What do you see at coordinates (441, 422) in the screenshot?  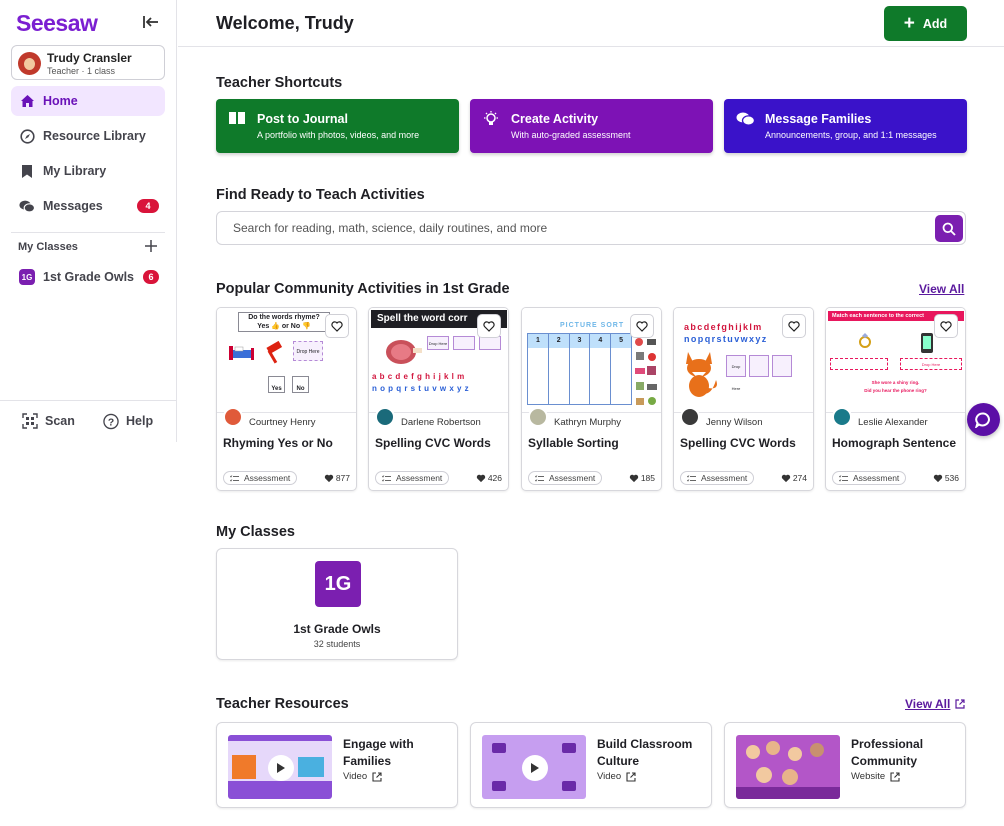 I see `author-name: Darlene Robertson` at bounding box center [441, 422].